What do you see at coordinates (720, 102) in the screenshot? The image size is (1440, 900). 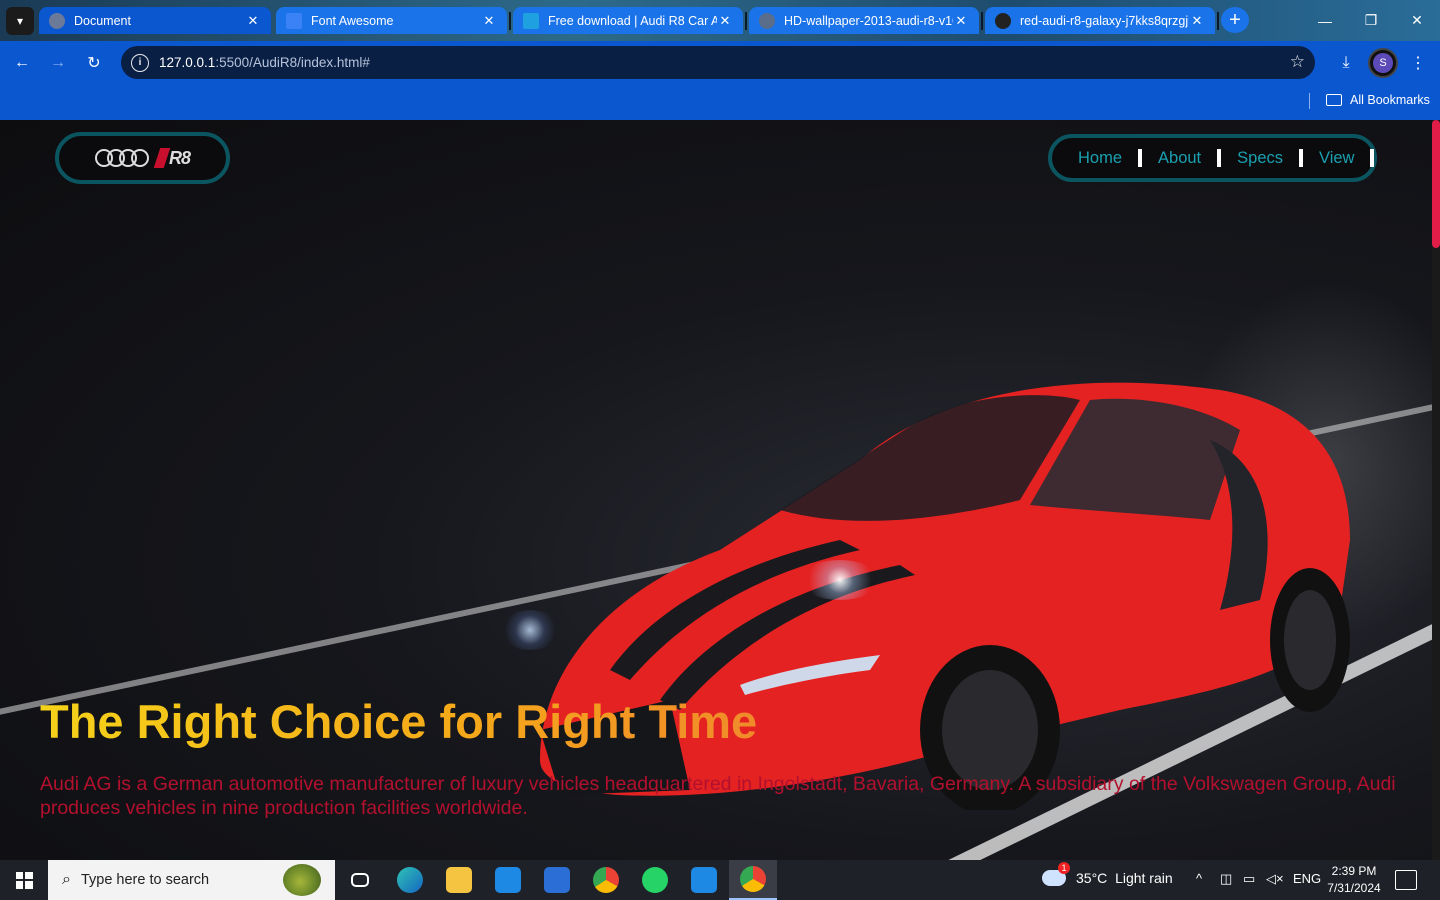 I see `bookmarks-bar: All Bookmarks` at bounding box center [720, 102].